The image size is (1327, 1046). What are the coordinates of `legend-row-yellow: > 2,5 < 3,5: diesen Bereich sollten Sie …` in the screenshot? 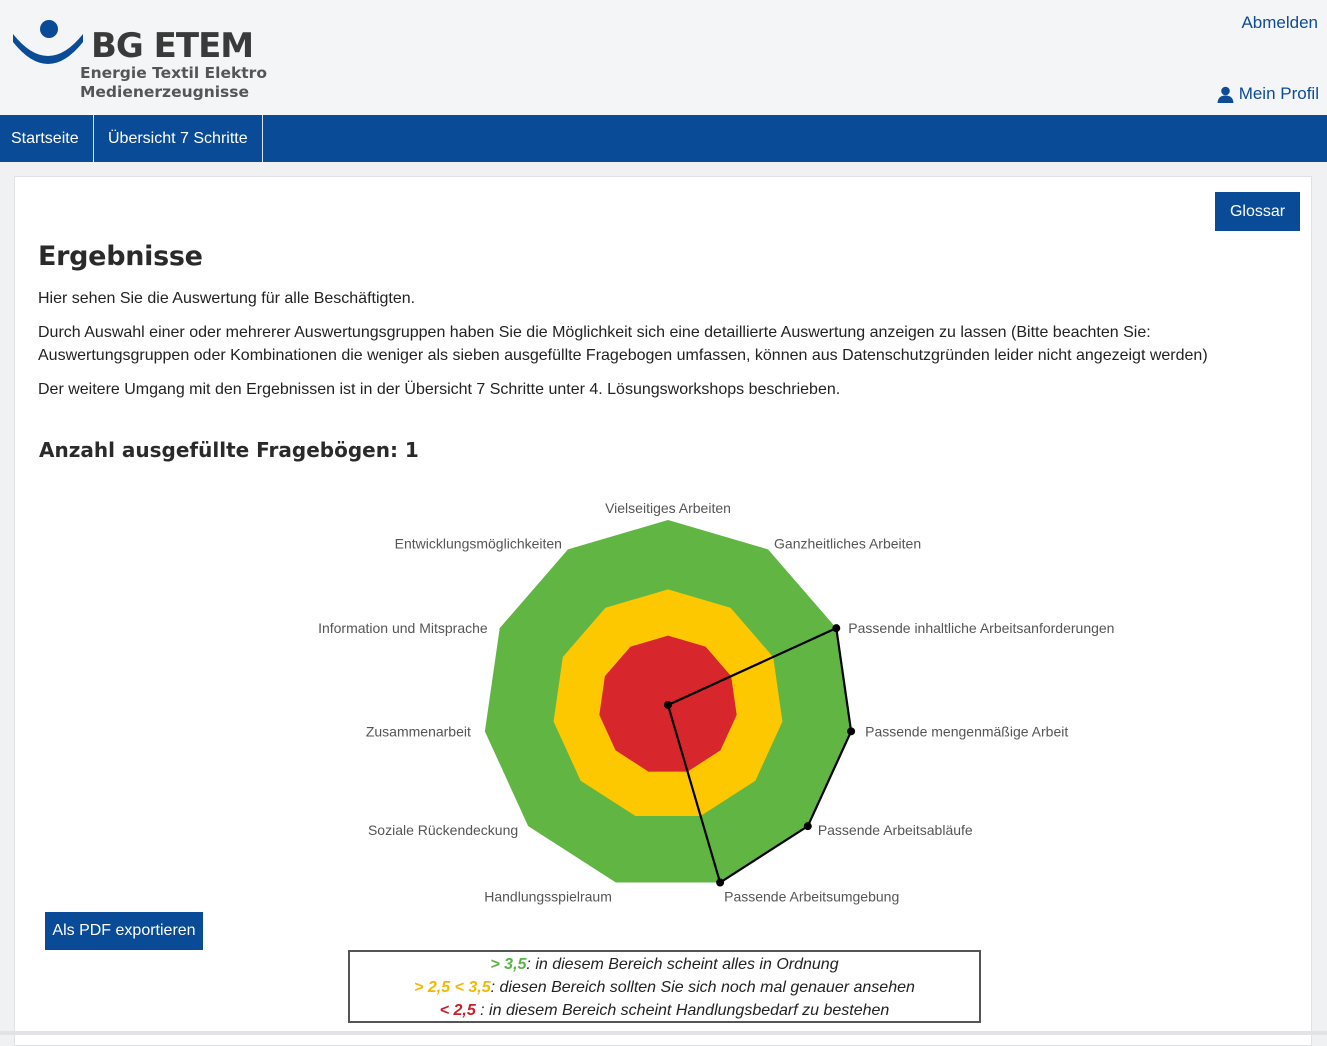 It's located at (664, 987).